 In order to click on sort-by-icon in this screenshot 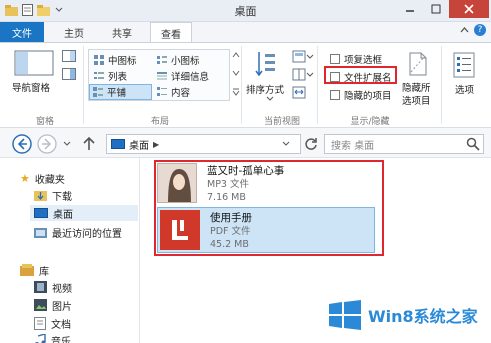, I will do `click(265, 64)`.